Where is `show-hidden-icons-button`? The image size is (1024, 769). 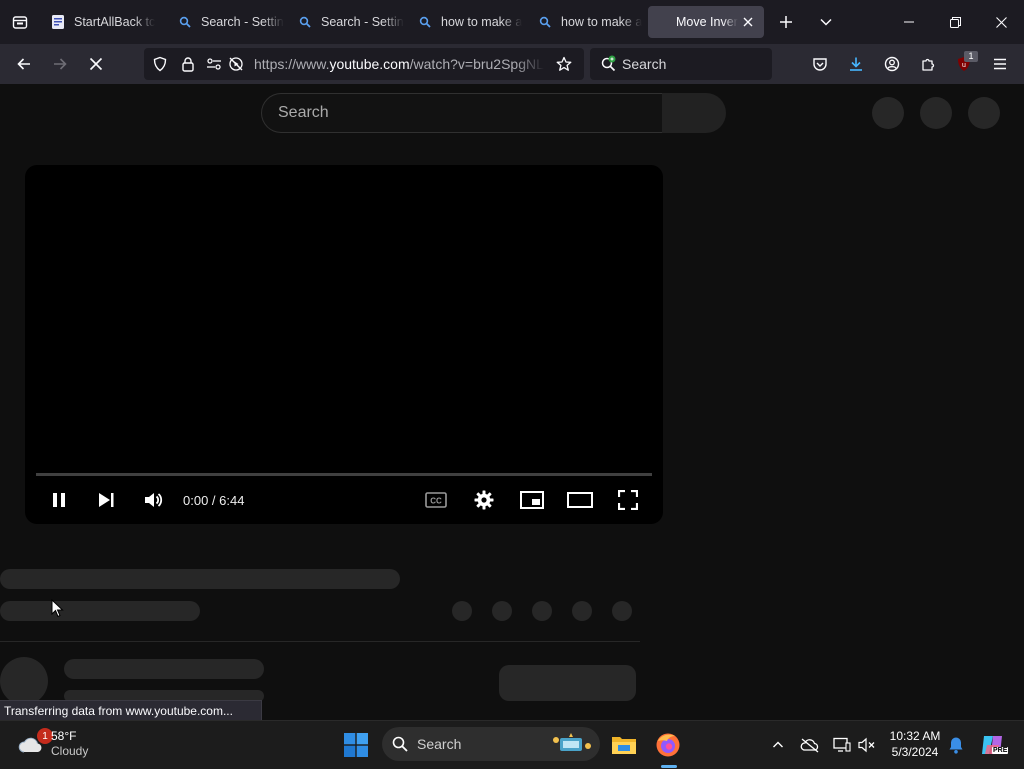
show-hidden-icons-button is located at coordinates (778, 745).